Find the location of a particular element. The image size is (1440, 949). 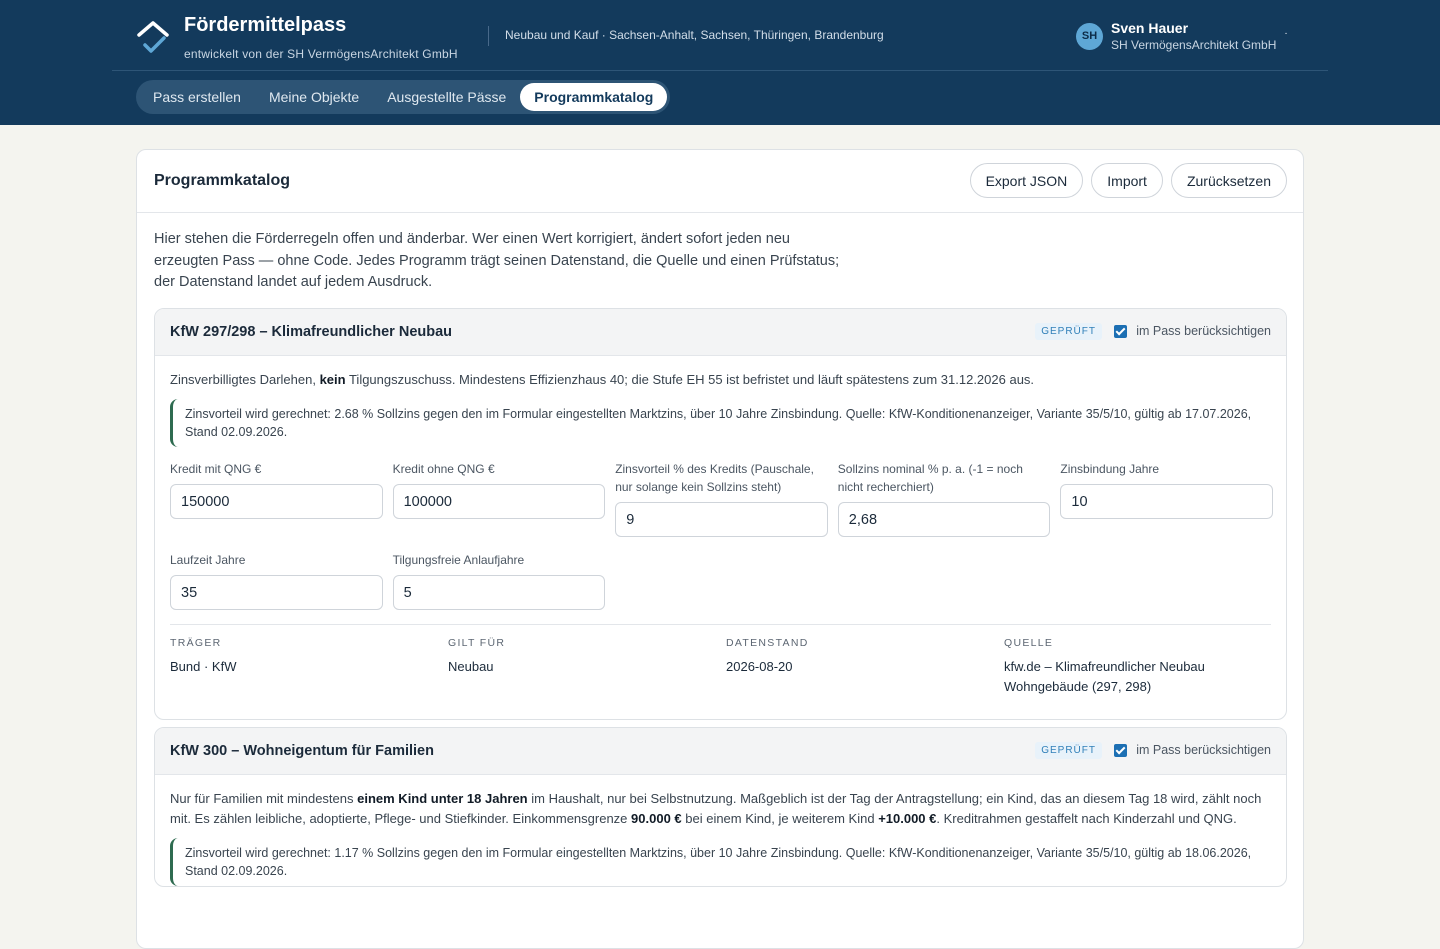

field-label: Zinsbindung Jahre is located at coordinates (1110, 469).